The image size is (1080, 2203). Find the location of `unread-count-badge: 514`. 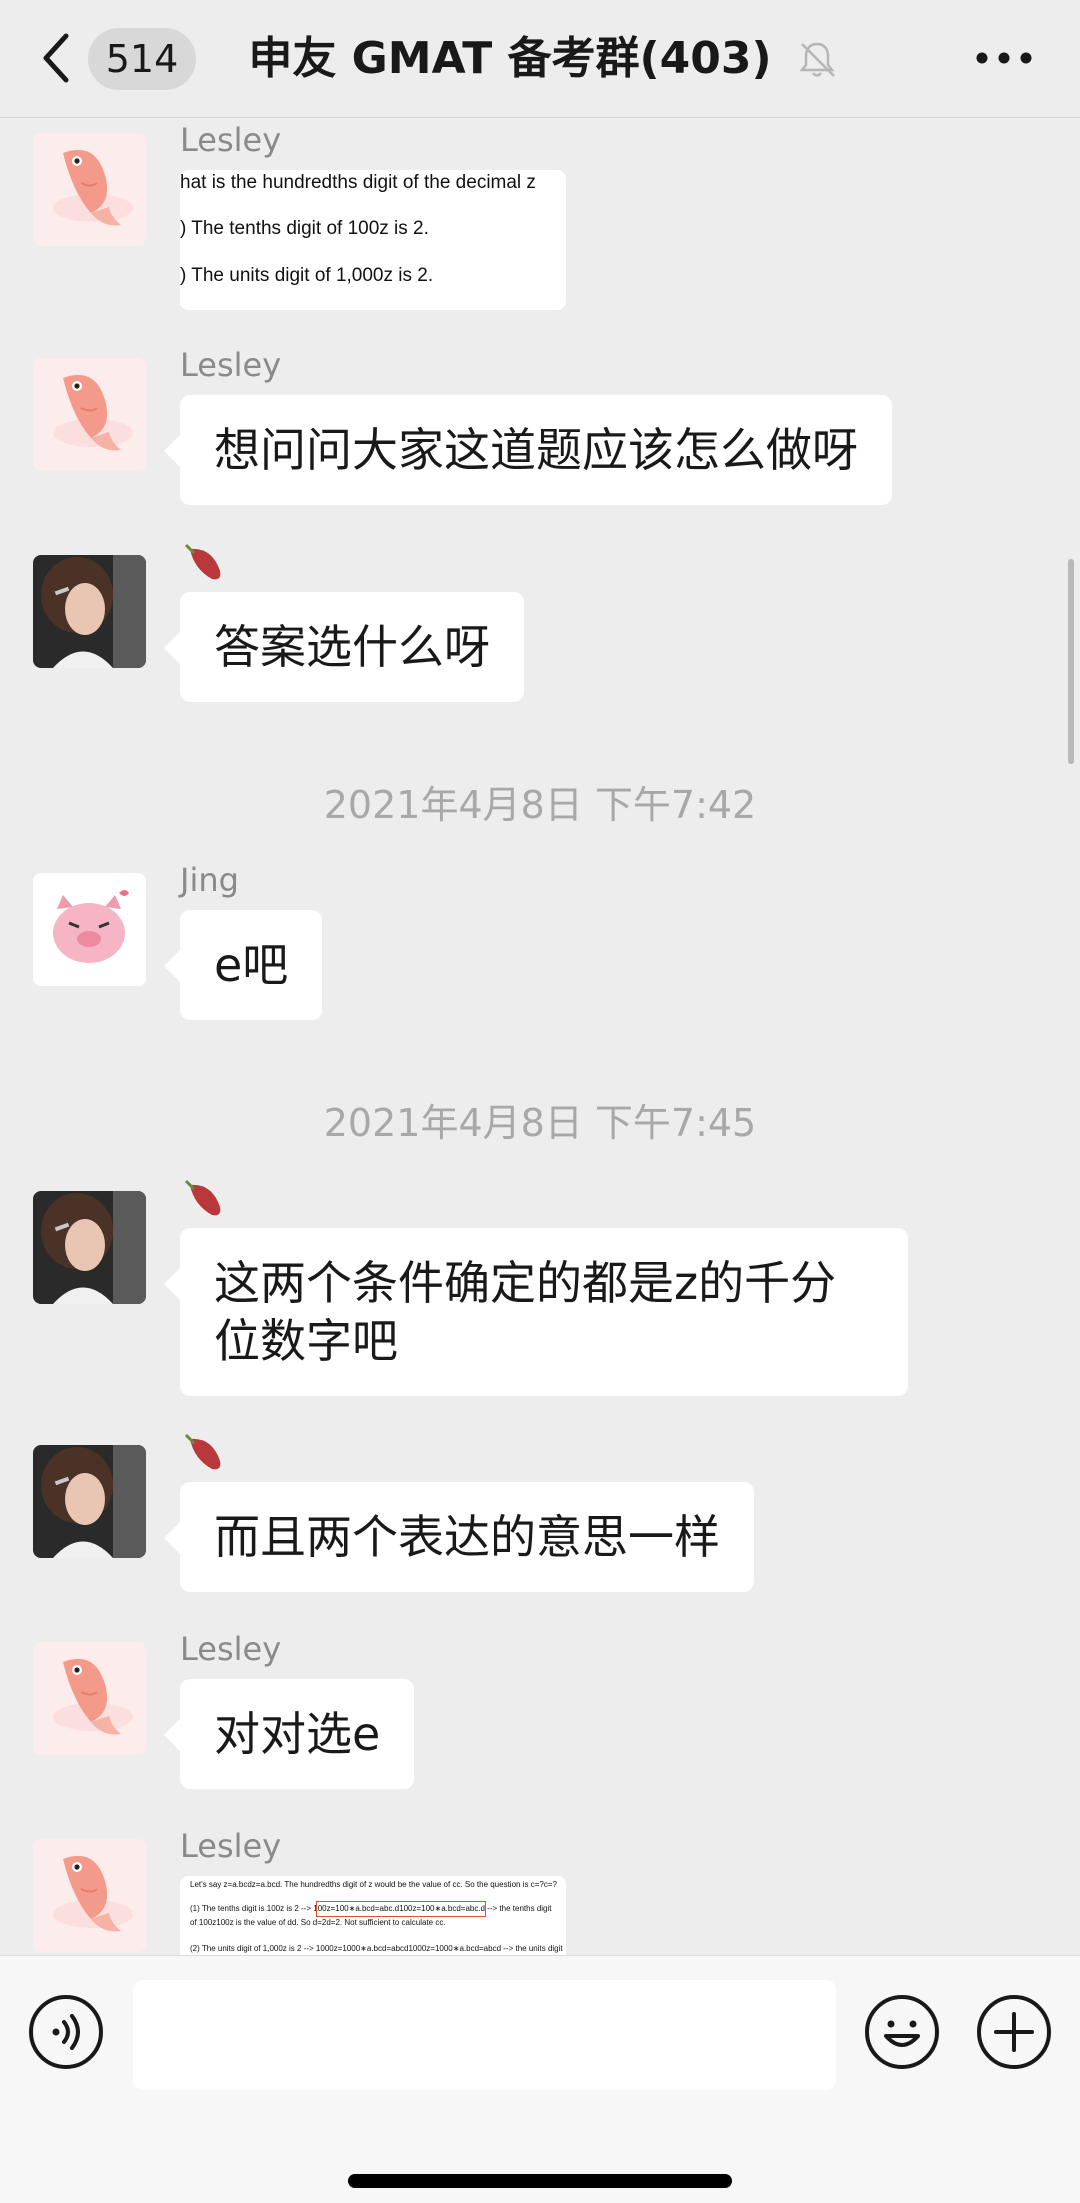

unread-count-badge: 514 is located at coordinates (142, 59).